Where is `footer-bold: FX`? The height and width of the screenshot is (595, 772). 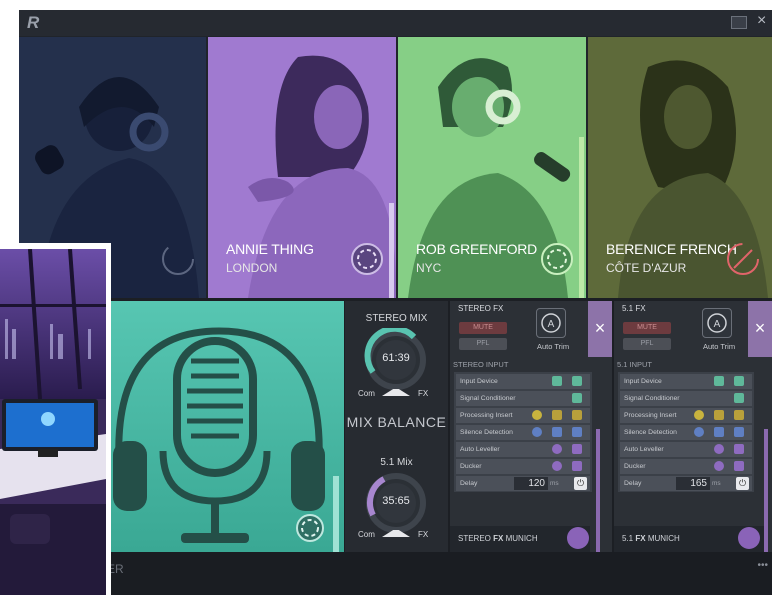 footer-bold: FX is located at coordinates (498, 538).